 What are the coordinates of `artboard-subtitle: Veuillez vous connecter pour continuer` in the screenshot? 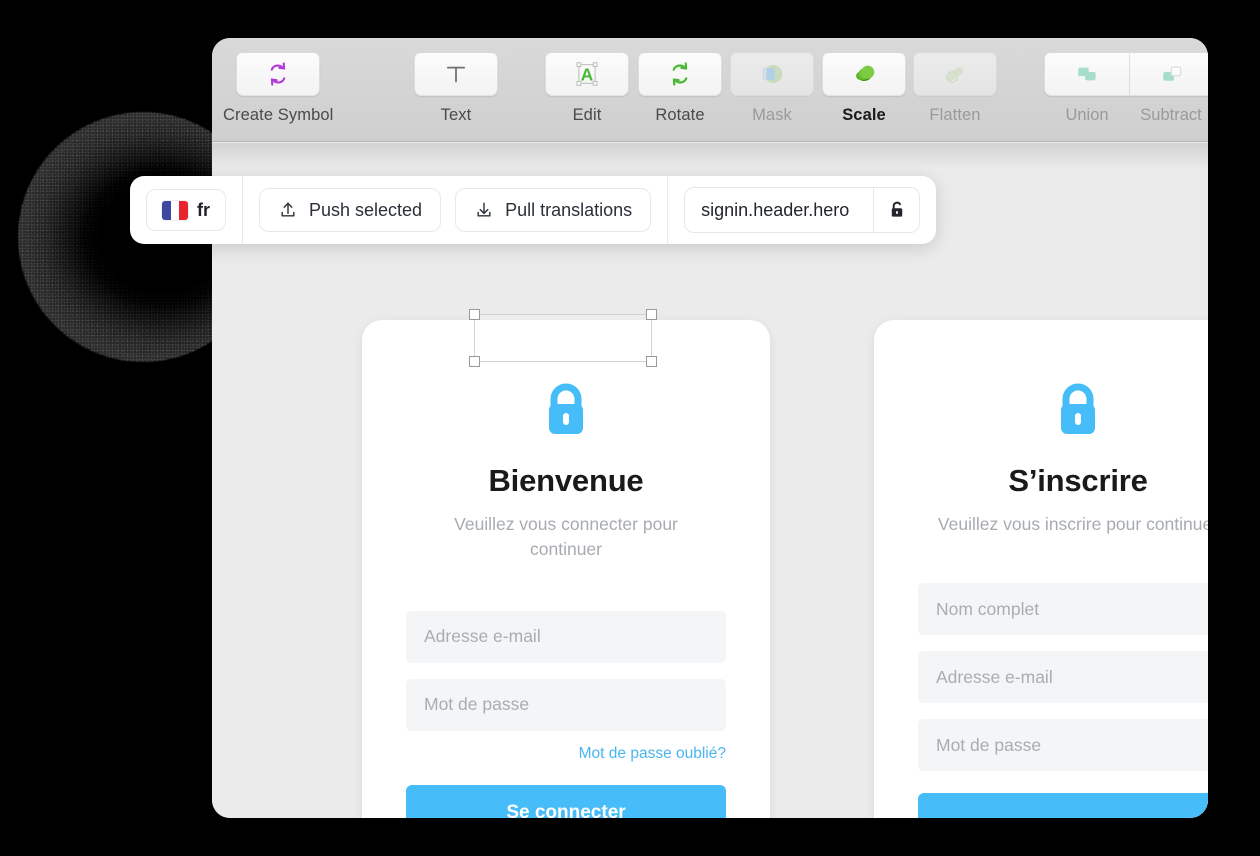 It's located at (566, 537).